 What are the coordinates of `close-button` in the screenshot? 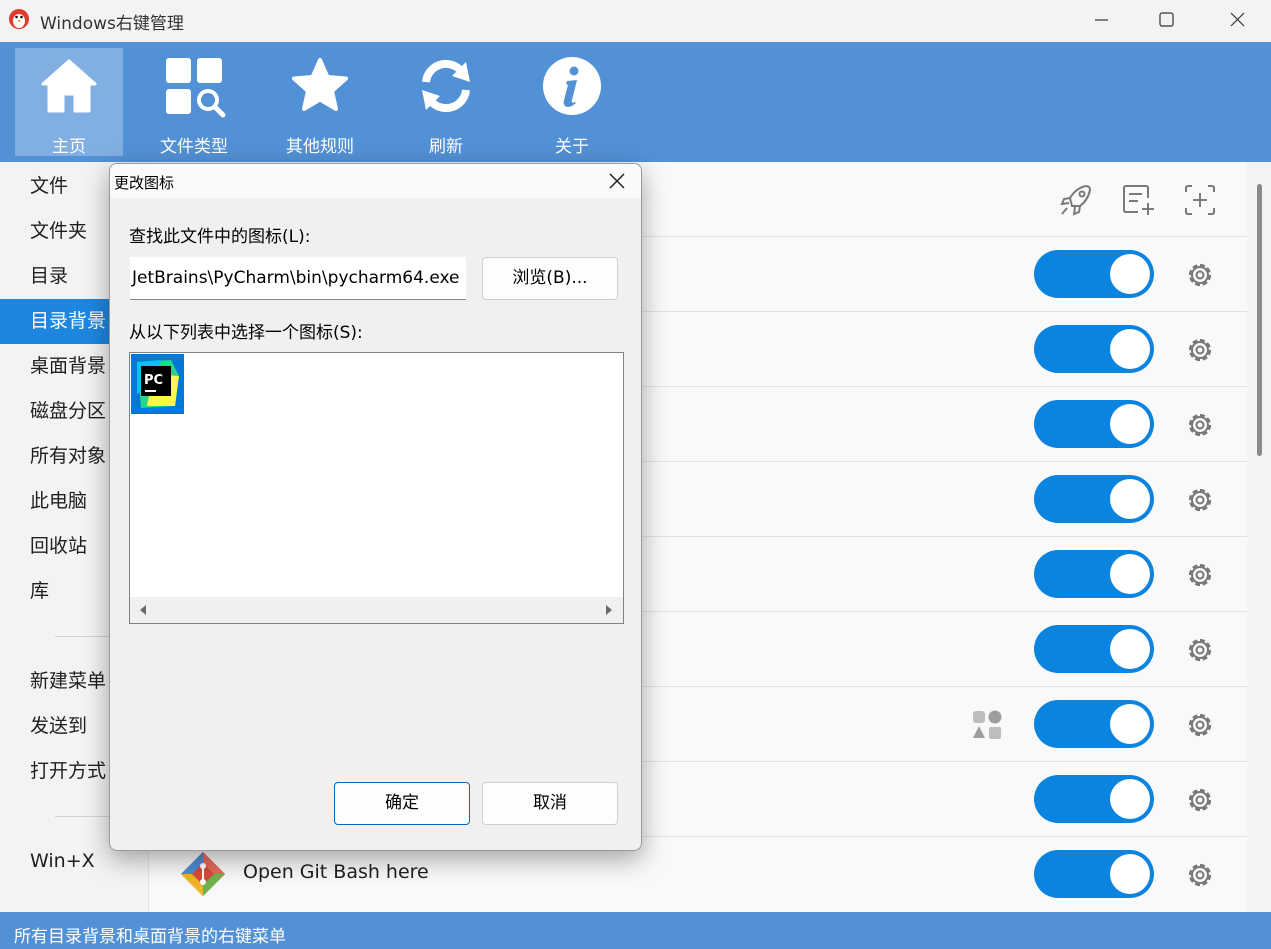 It's located at (1237, 20).